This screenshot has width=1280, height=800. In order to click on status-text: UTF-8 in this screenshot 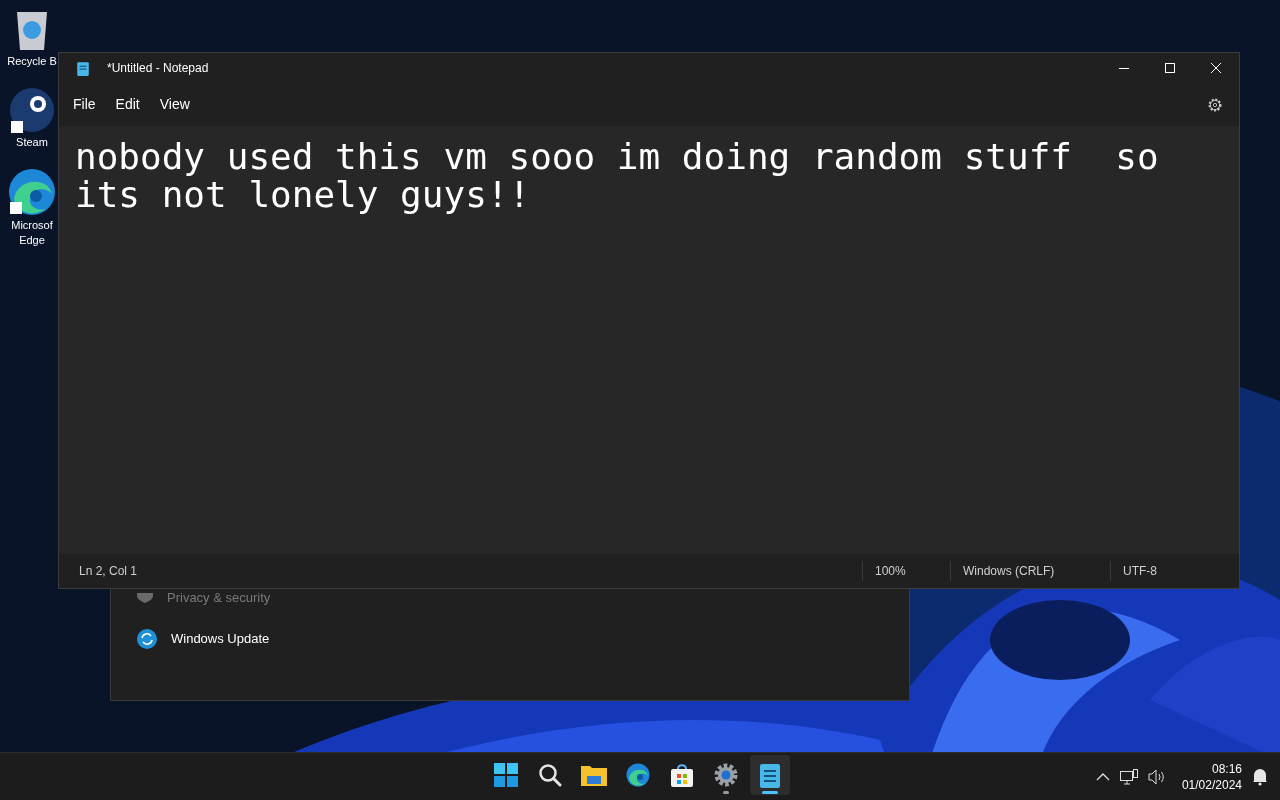, I will do `click(1174, 571)`.